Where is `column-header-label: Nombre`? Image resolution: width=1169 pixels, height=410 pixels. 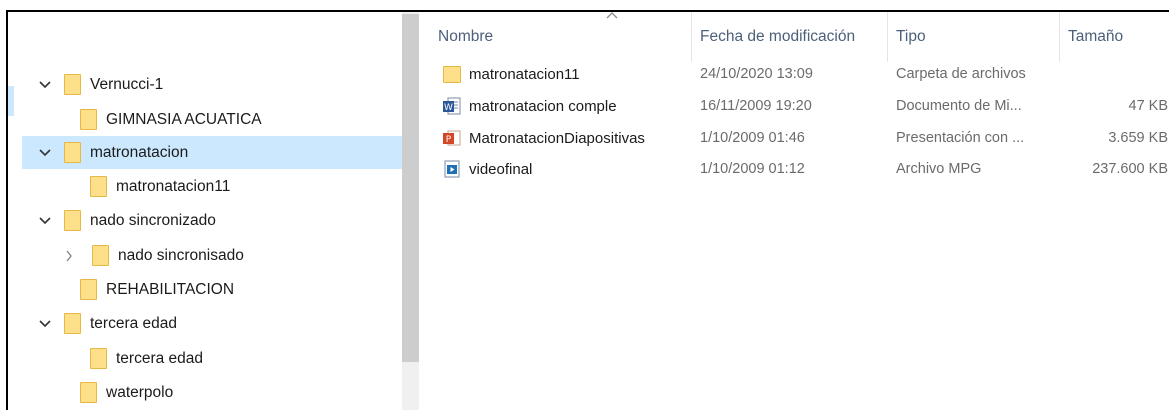
column-header-label: Nombre is located at coordinates (466, 36).